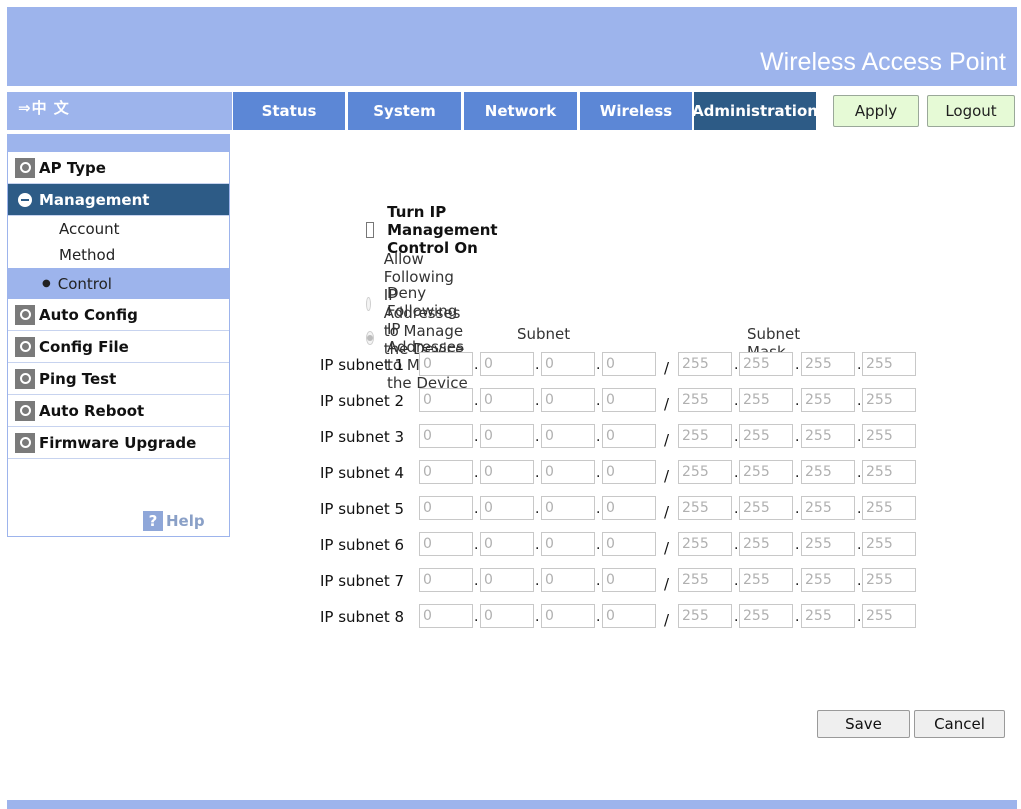 This screenshot has width=1021, height=809. Describe the element at coordinates (435, 230) in the screenshot. I see `ip-control-toggle-row: Turn IP Management Control On` at that location.